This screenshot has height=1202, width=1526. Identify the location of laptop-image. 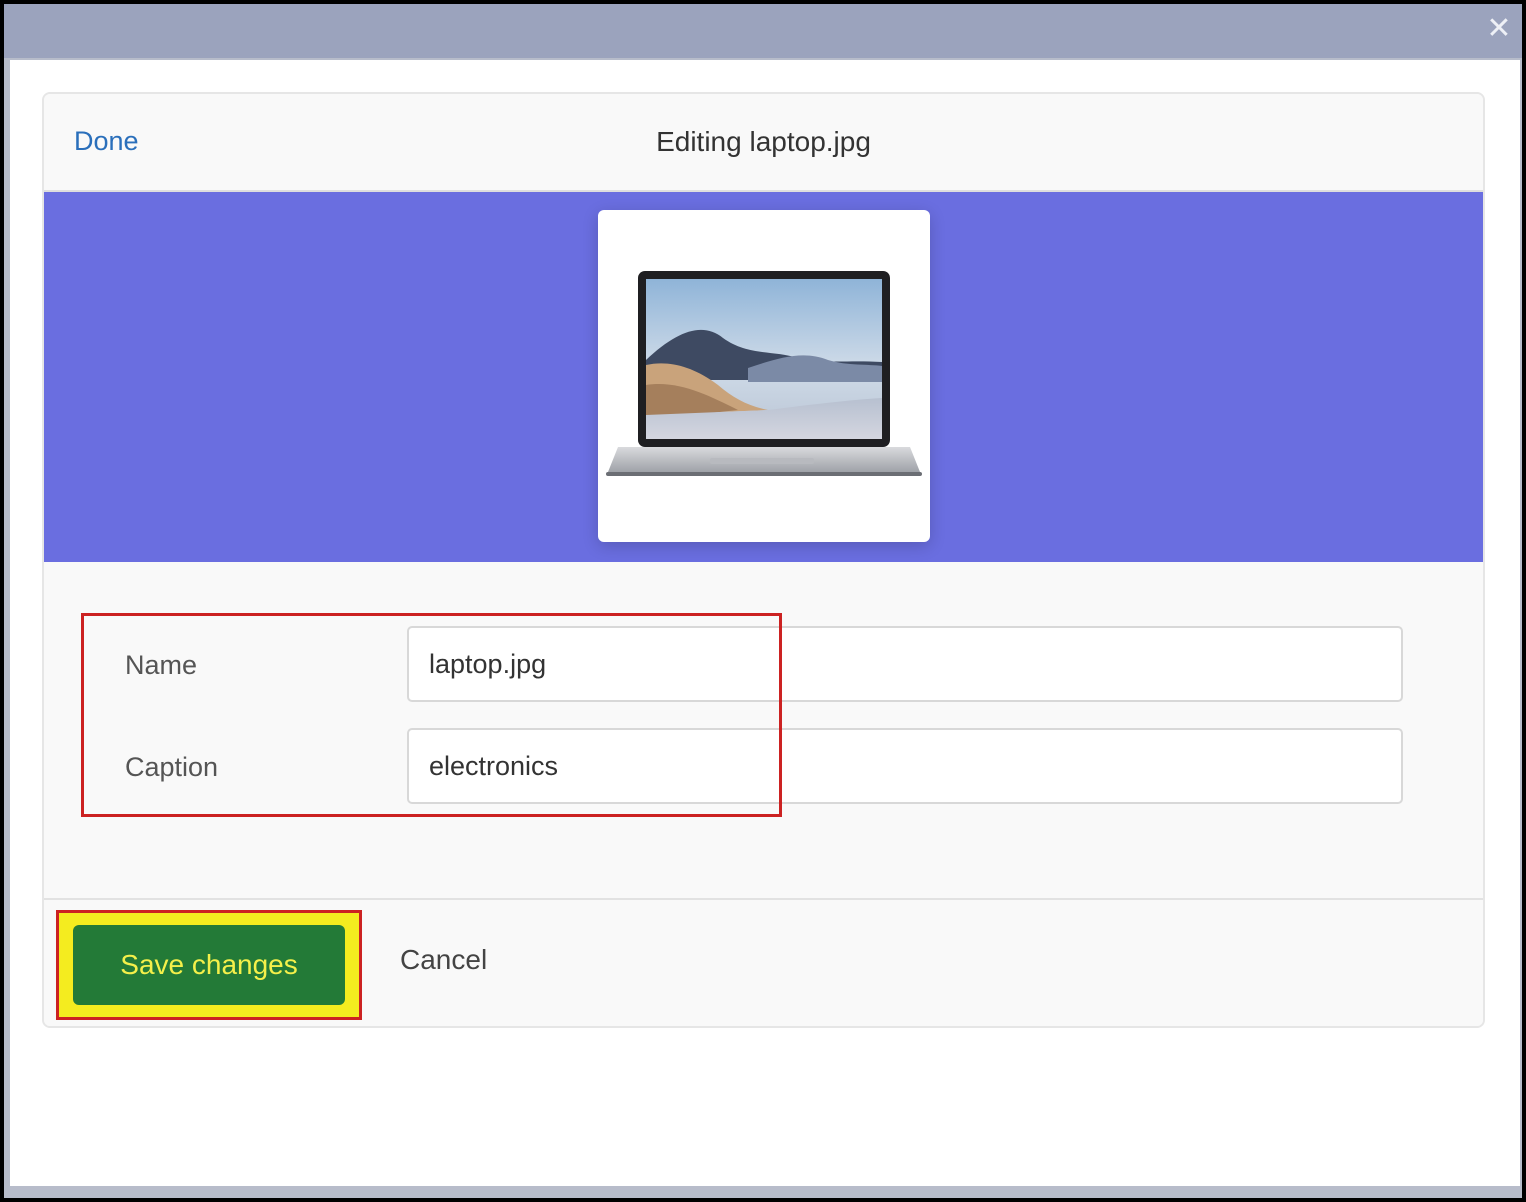
(764, 373).